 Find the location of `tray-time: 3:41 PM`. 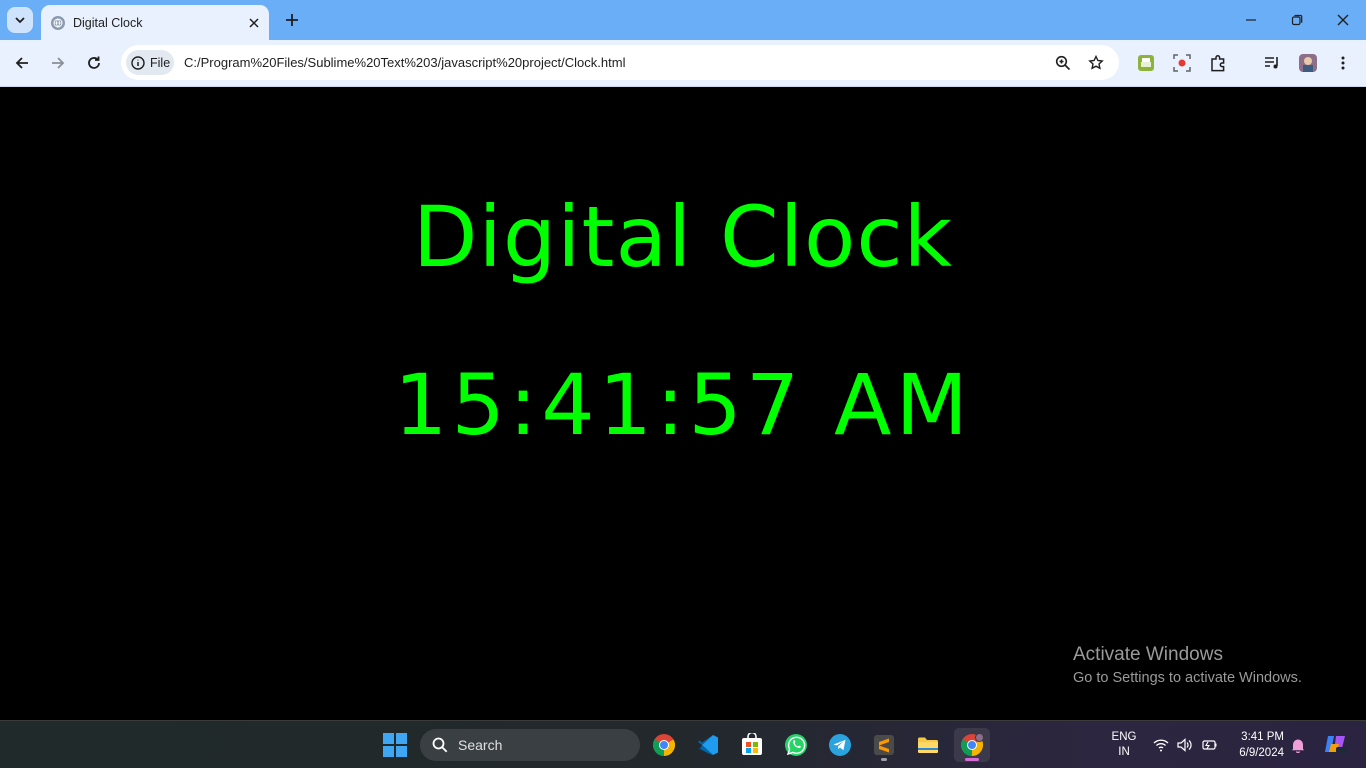

tray-time: 3:41 PM is located at coordinates (1262, 737).